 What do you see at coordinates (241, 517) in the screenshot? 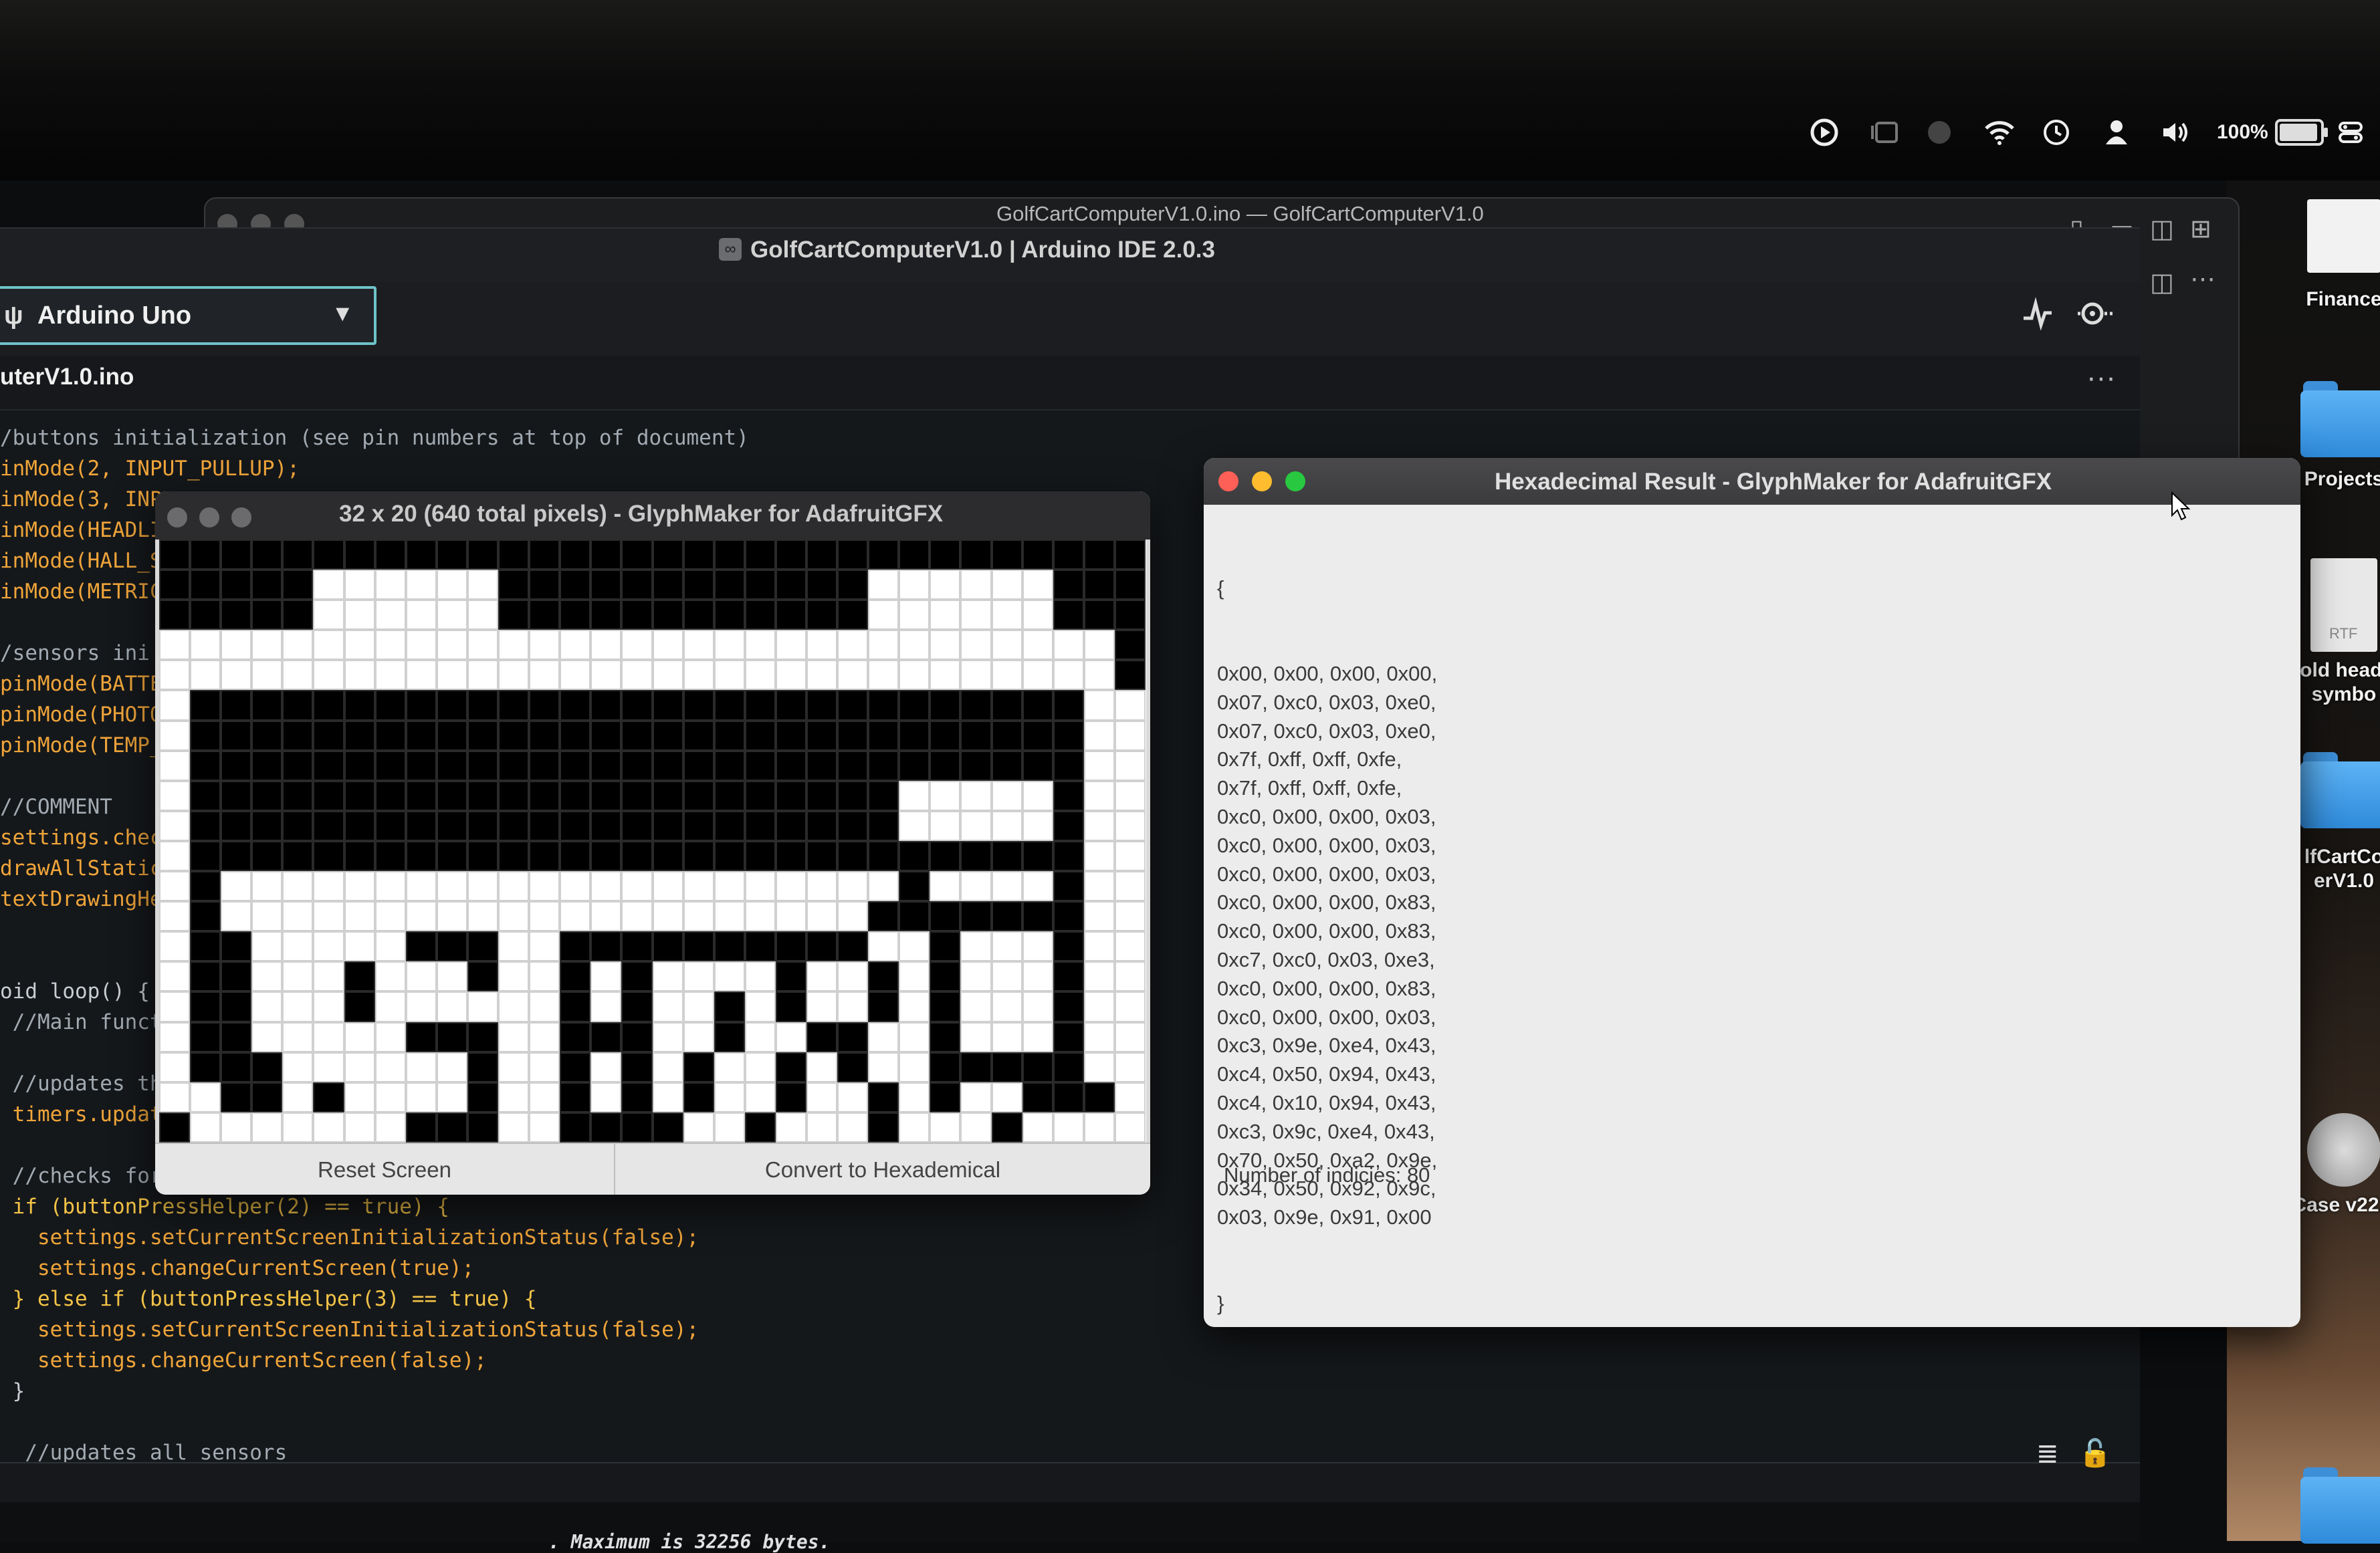
I see `window-zoom-button` at bounding box center [241, 517].